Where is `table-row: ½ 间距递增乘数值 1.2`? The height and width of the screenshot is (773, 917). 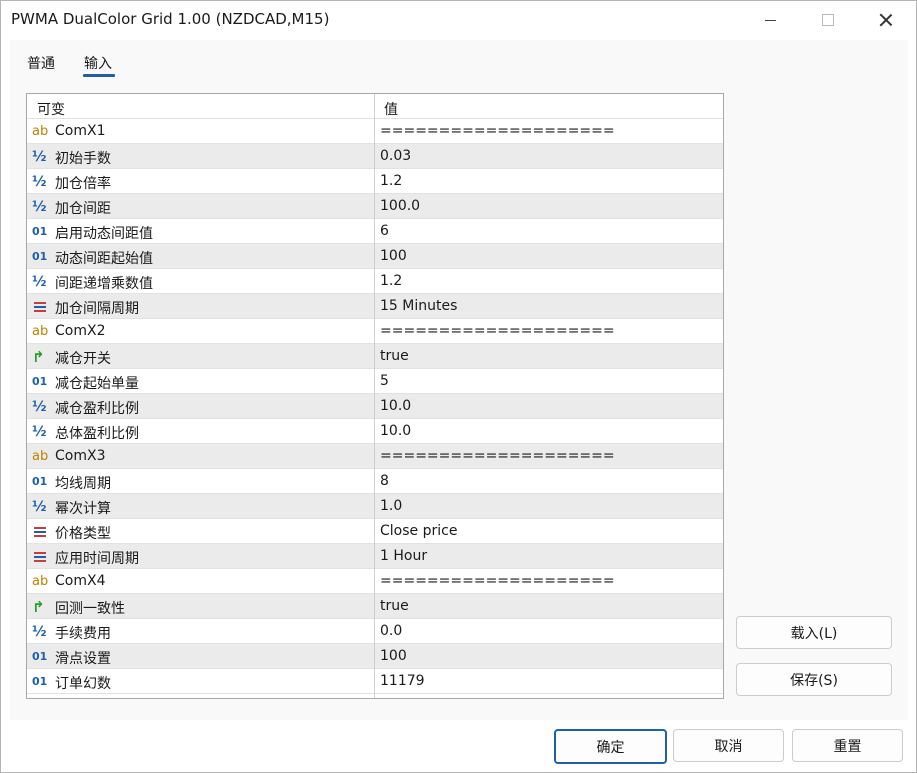 table-row: ½ 间距递增乘数值 1.2 is located at coordinates (375, 281).